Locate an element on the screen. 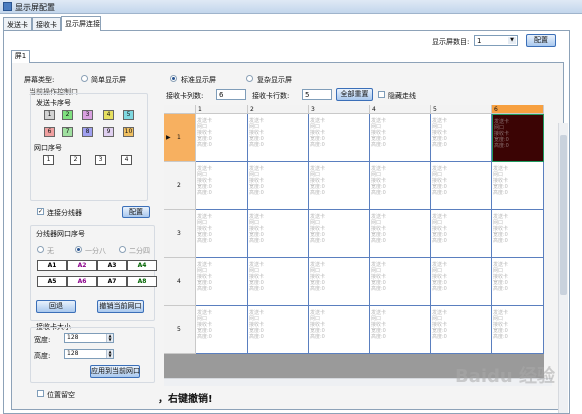  net-port-chip: 3 is located at coordinates (100, 160).